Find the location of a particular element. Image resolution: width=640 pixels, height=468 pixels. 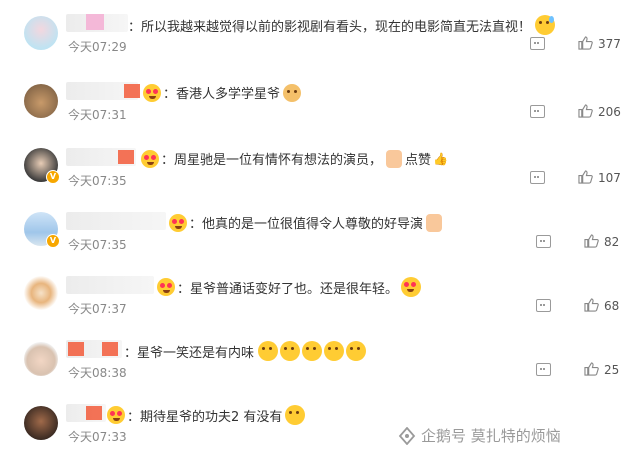

comment-text-line: ：香港人多学学星爷 is located at coordinates (222, 92).